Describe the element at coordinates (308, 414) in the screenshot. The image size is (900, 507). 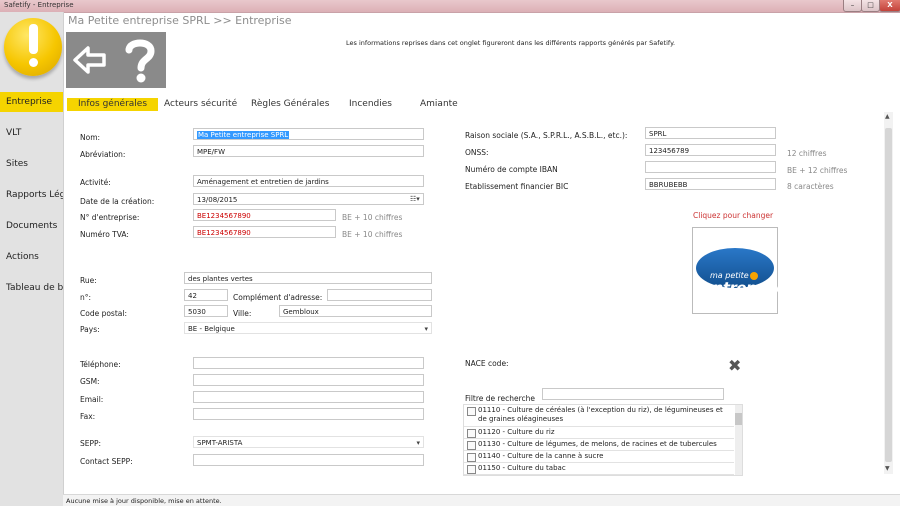
I see `fax-input` at that location.